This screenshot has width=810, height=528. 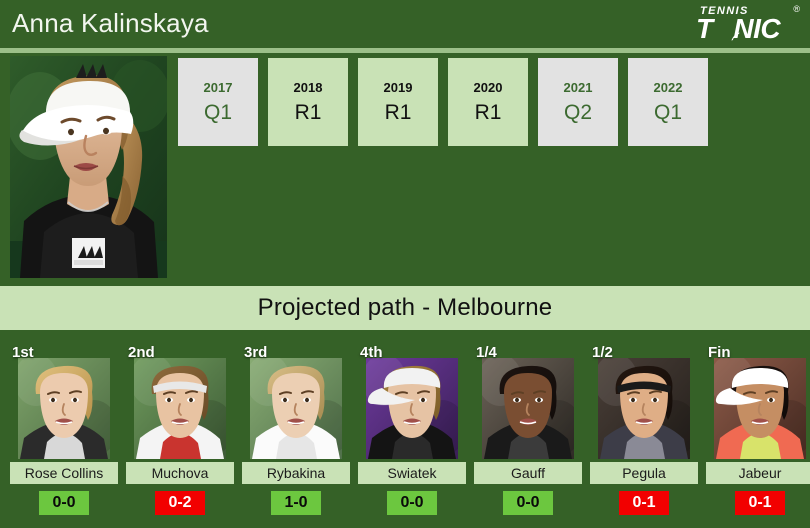 What do you see at coordinates (296, 503) in the screenshot?
I see `head-to-head-badge: 1-0` at bounding box center [296, 503].